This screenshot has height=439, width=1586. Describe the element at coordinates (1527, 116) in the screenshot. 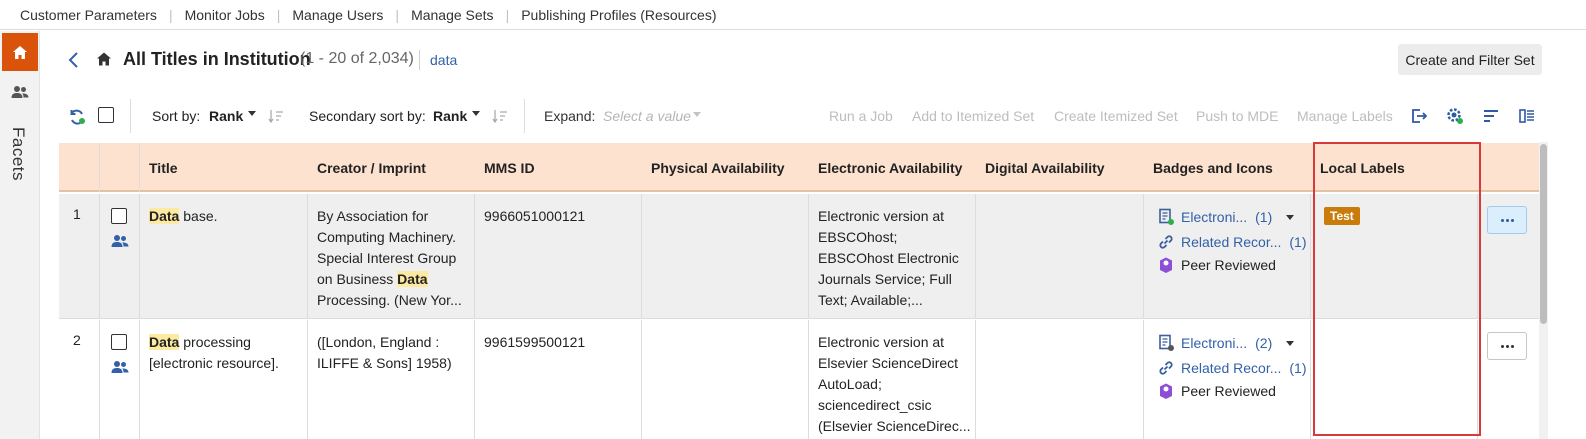

I see `column-layout-icon` at that location.